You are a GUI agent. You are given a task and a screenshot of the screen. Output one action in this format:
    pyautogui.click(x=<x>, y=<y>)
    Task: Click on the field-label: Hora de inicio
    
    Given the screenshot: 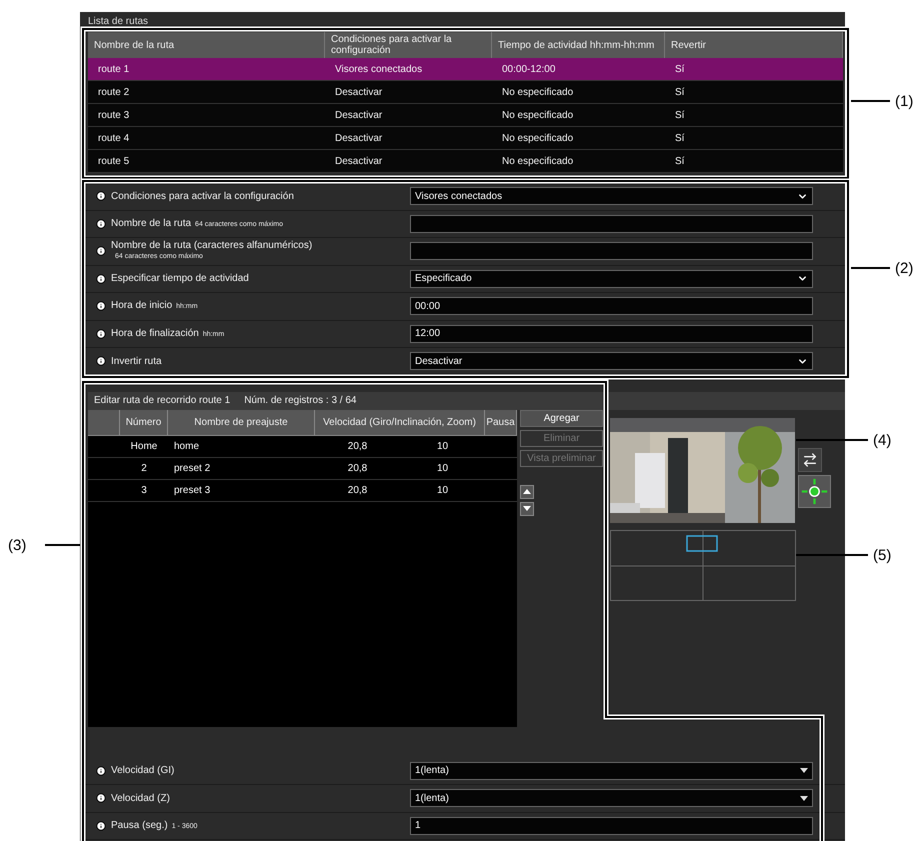 What is the action you would take?
    pyautogui.click(x=141, y=306)
    